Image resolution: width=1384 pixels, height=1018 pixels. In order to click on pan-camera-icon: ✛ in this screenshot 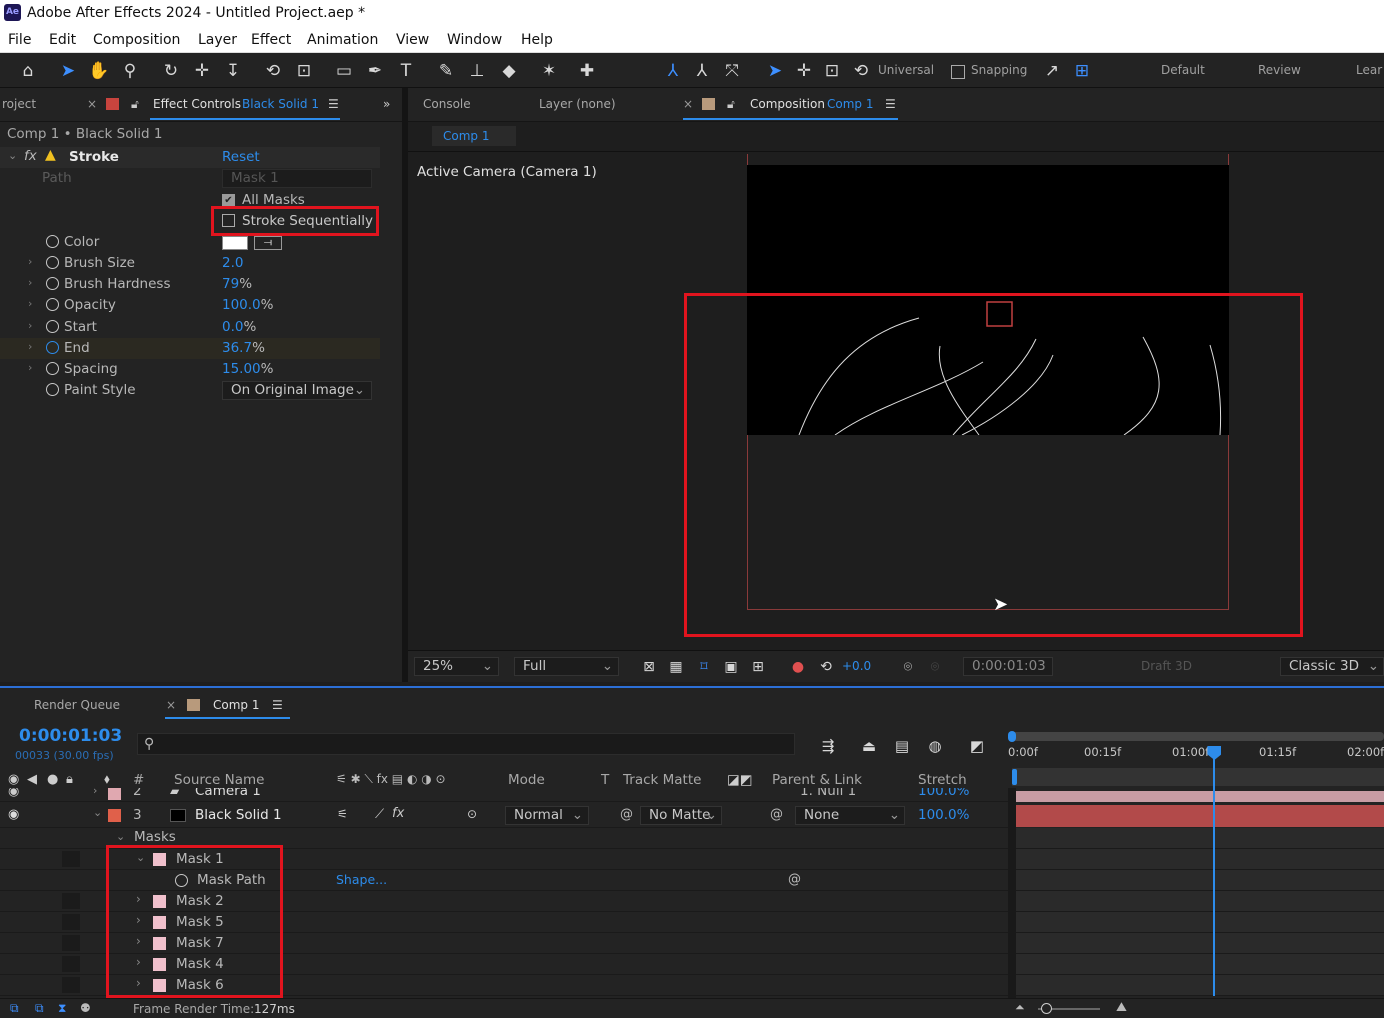, I will do `click(202, 71)`.